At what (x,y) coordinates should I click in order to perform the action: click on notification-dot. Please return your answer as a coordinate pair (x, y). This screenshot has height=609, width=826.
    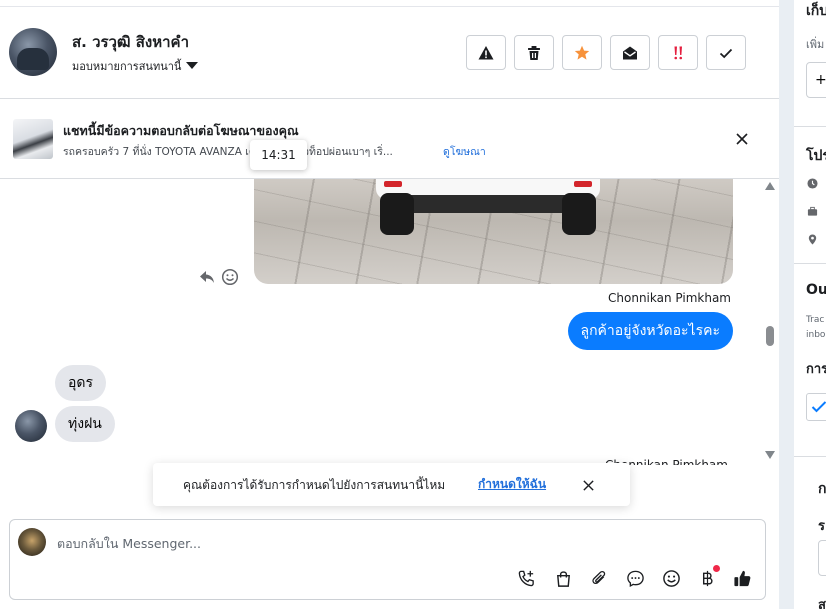
    Looking at the image, I should click on (716, 568).